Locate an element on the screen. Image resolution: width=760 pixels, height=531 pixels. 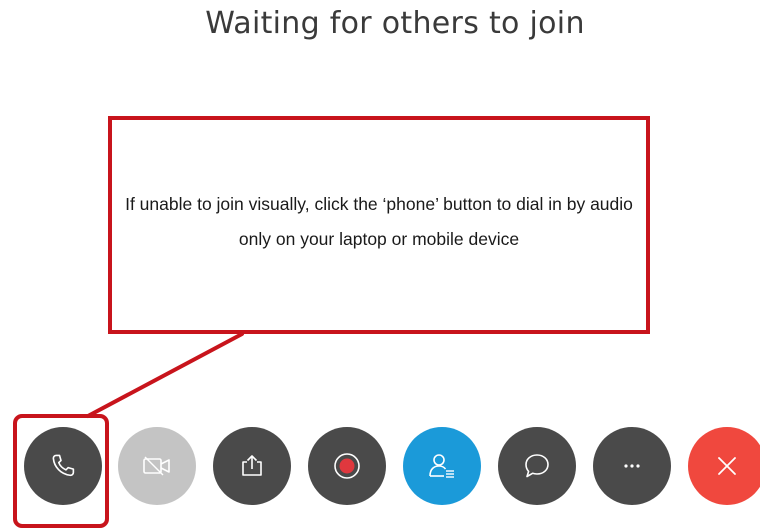
chat-bubble-icon is located at coordinates (537, 466).